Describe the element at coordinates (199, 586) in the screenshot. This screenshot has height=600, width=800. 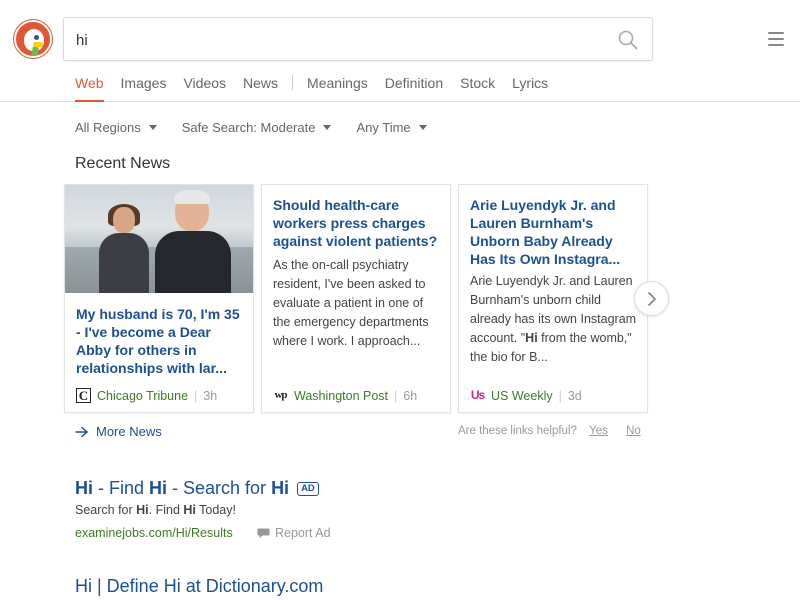
I see `result-title-link: Hi | Define Hi at Dictionary.com` at that location.